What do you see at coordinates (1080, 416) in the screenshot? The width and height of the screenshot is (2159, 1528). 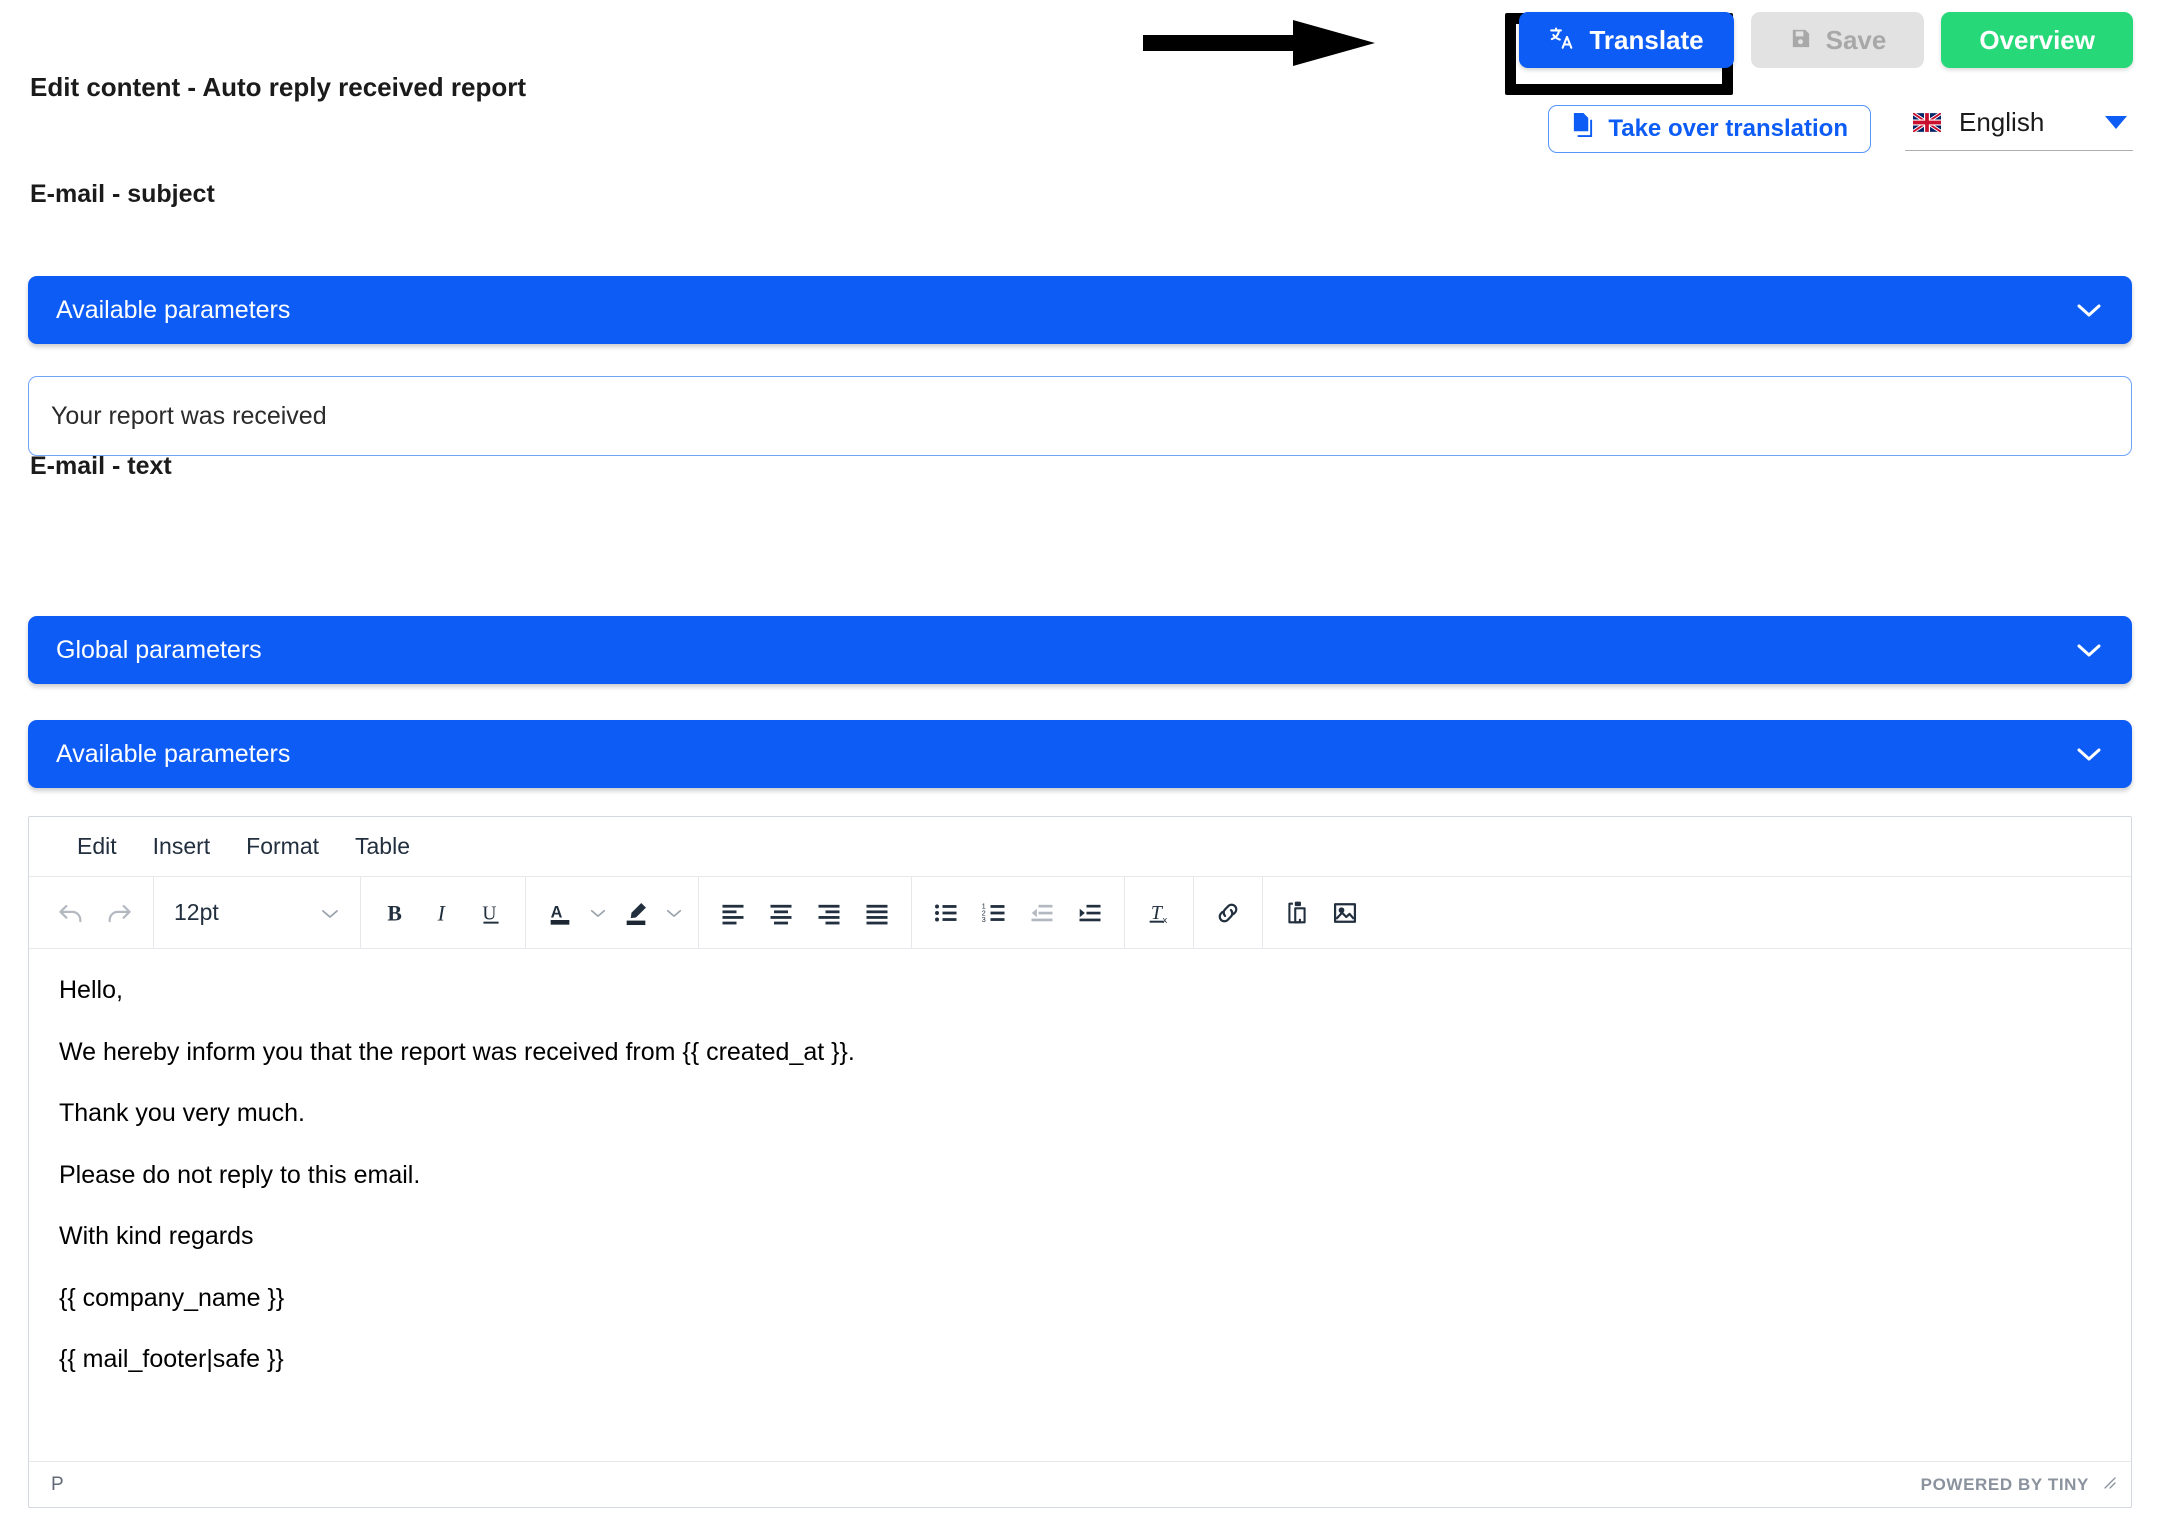 I see `email-subject-input` at bounding box center [1080, 416].